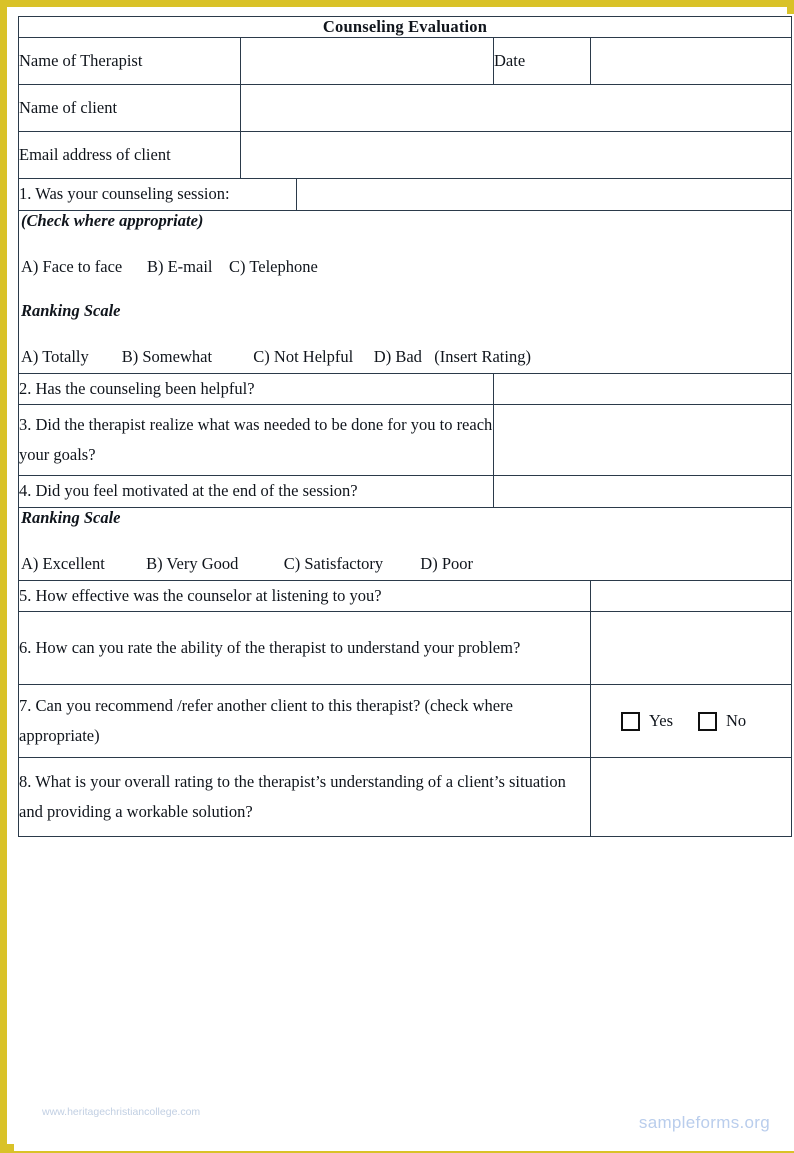 The image size is (794, 1153). Describe the element at coordinates (630, 721) in the screenshot. I see `yes-checkbox` at that location.